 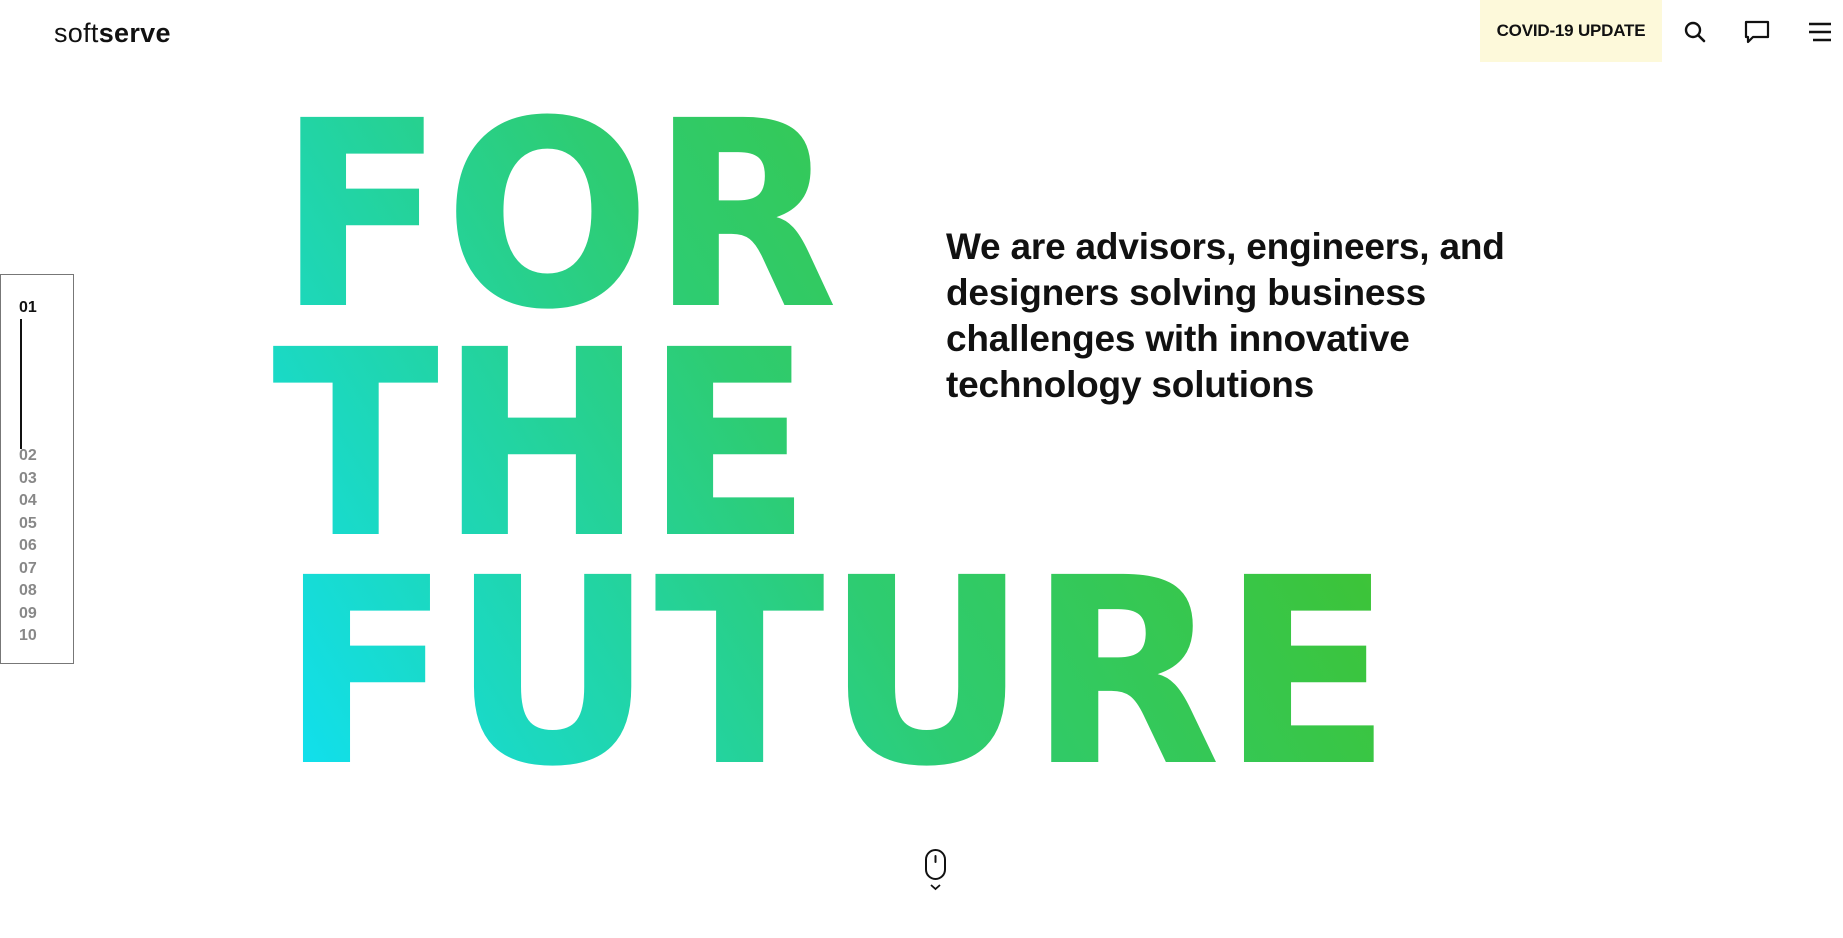 I want to click on softserve-logo: softserve, so click(x=112, y=33).